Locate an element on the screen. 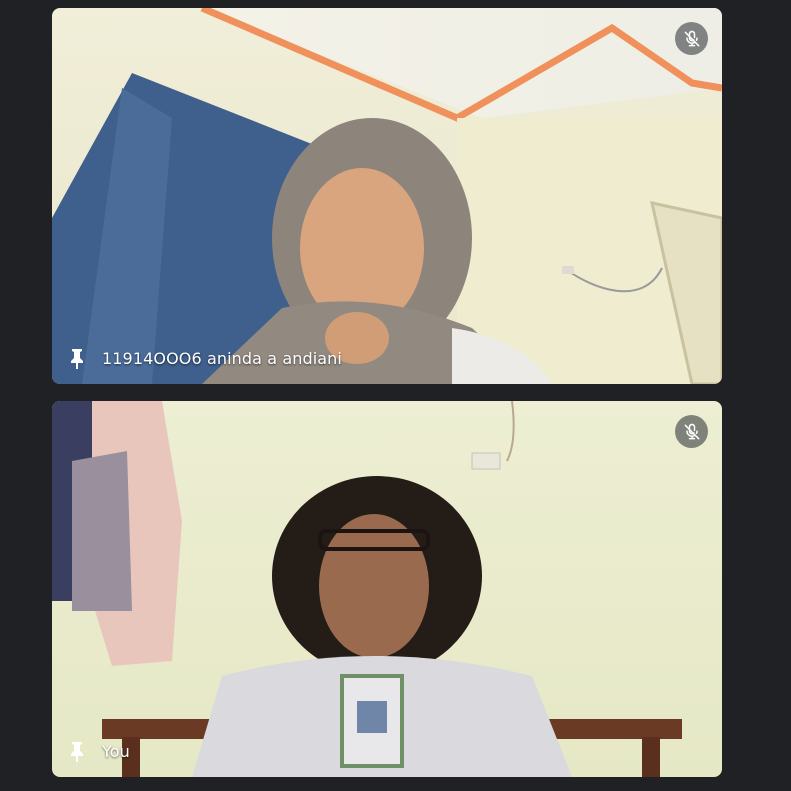 This screenshot has width=791, height=791. participant-label: 11914OOO6 aninda a andiani is located at coordinates (204, 358).